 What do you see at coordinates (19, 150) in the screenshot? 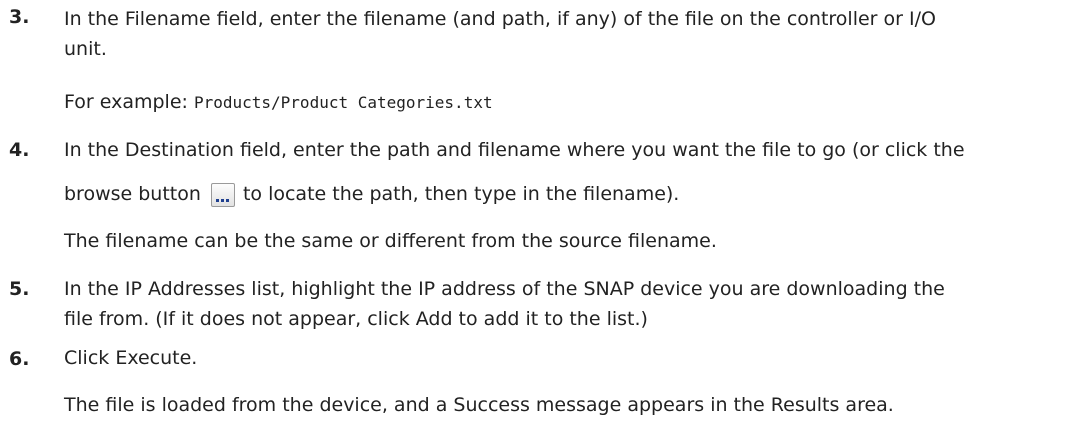
I see `step-number: 4.` at bounding box center [19, 150].